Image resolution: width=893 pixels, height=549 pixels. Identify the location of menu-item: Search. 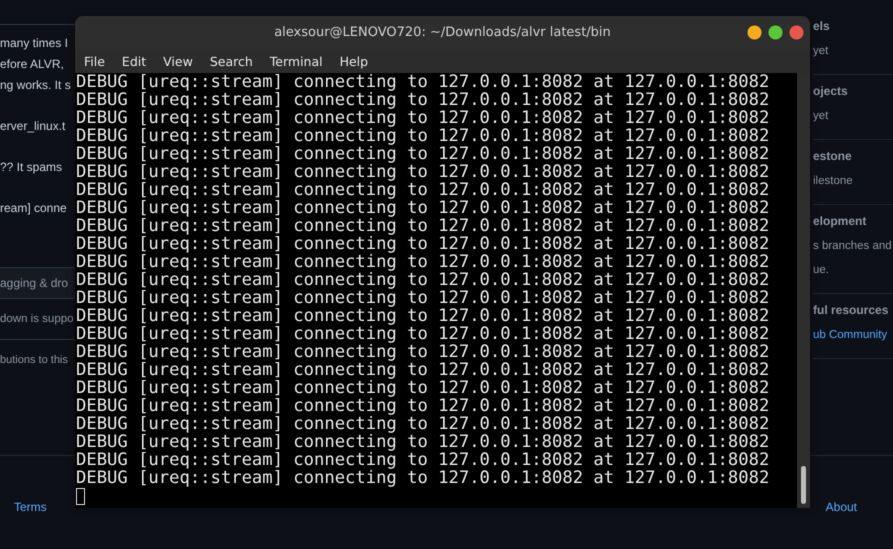
(232, 61).